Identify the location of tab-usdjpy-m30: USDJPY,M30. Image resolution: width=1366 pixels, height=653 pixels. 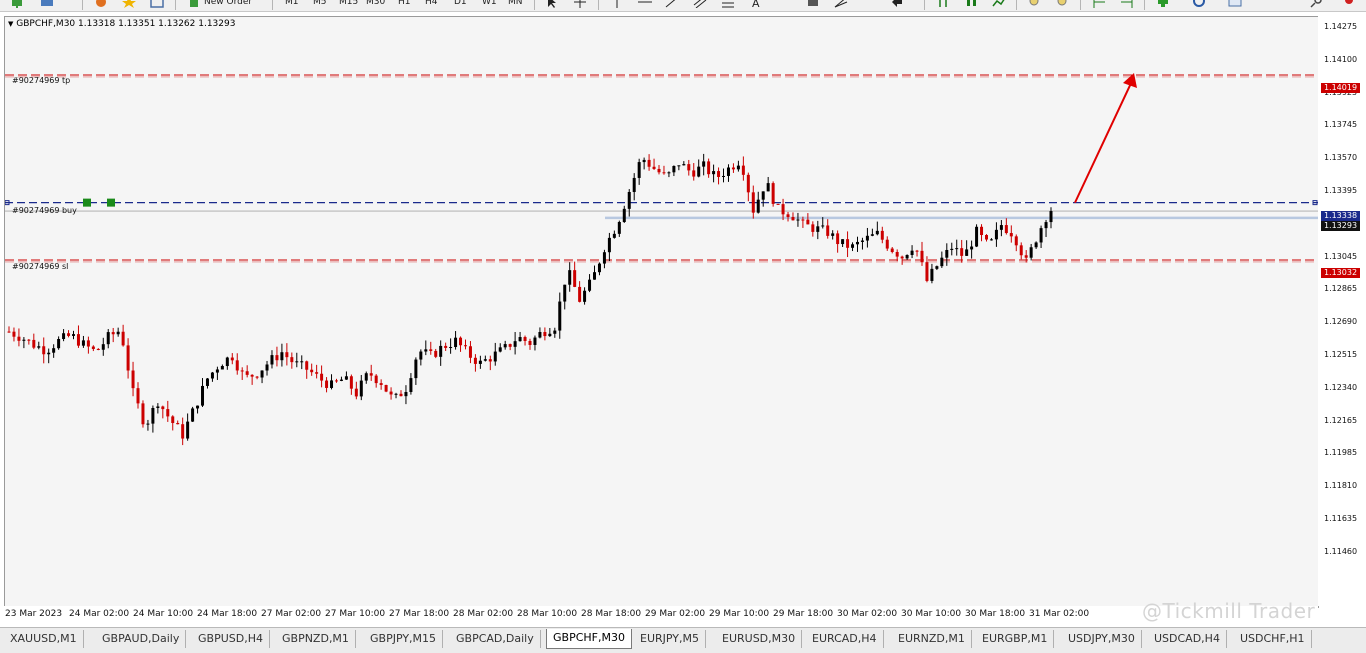
(1102, 639).